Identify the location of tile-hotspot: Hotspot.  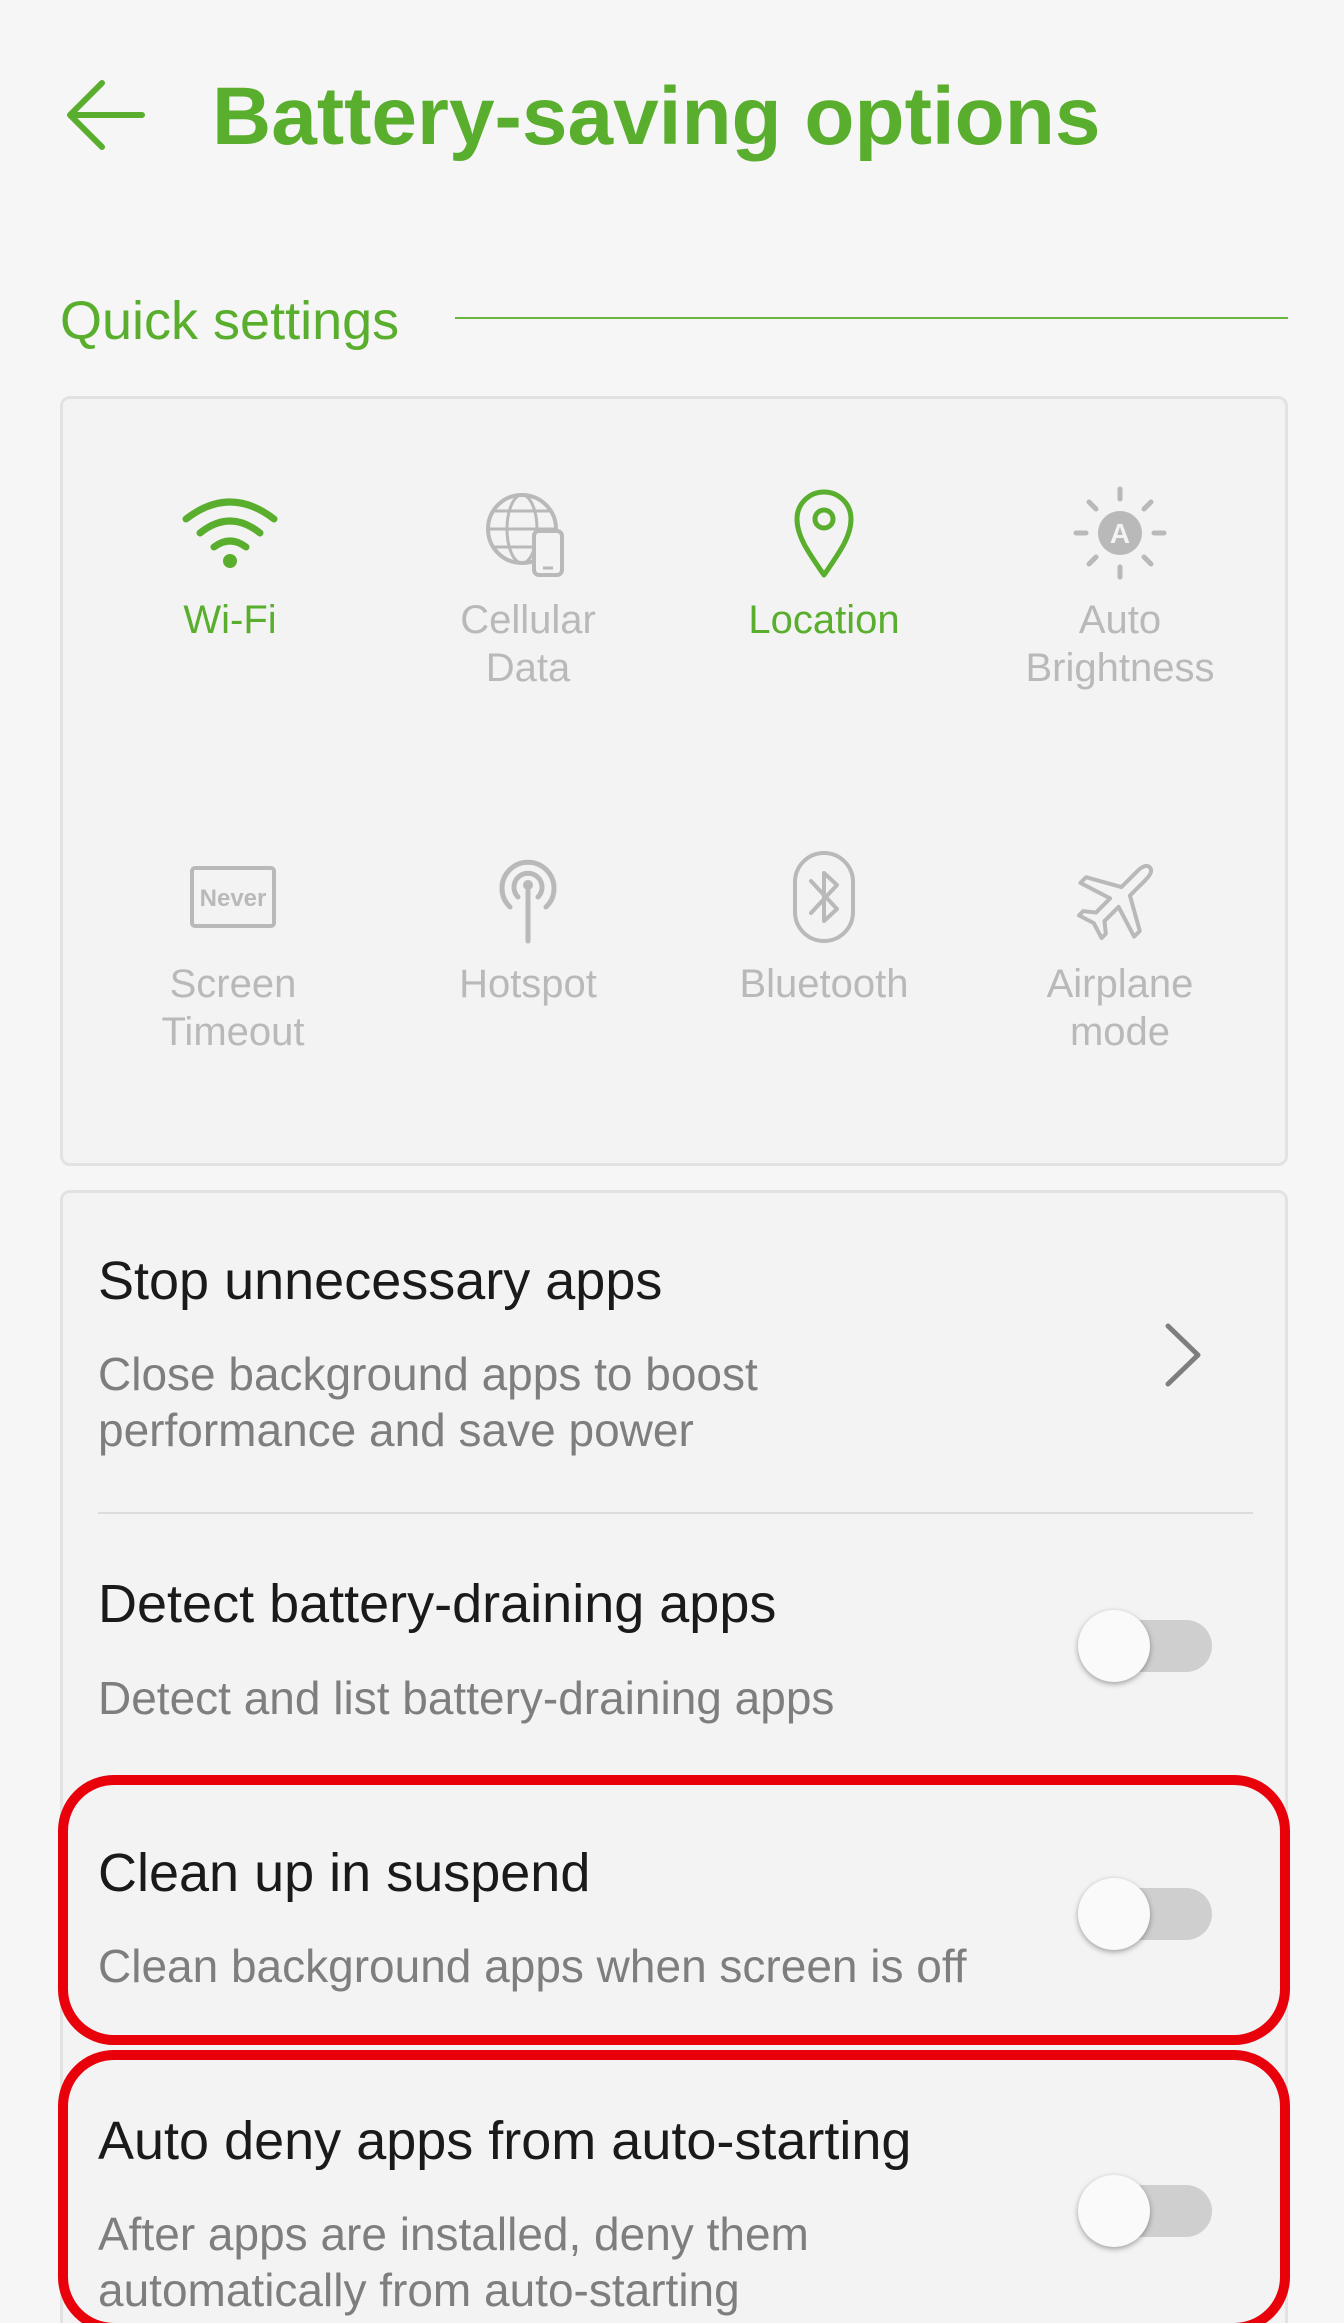
(528, 925).